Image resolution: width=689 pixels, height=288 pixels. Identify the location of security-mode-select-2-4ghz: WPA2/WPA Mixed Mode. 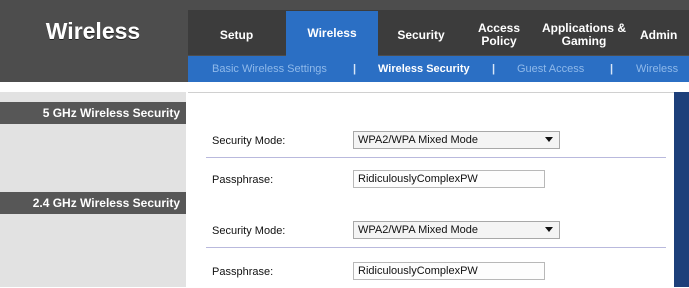
(456, 230).